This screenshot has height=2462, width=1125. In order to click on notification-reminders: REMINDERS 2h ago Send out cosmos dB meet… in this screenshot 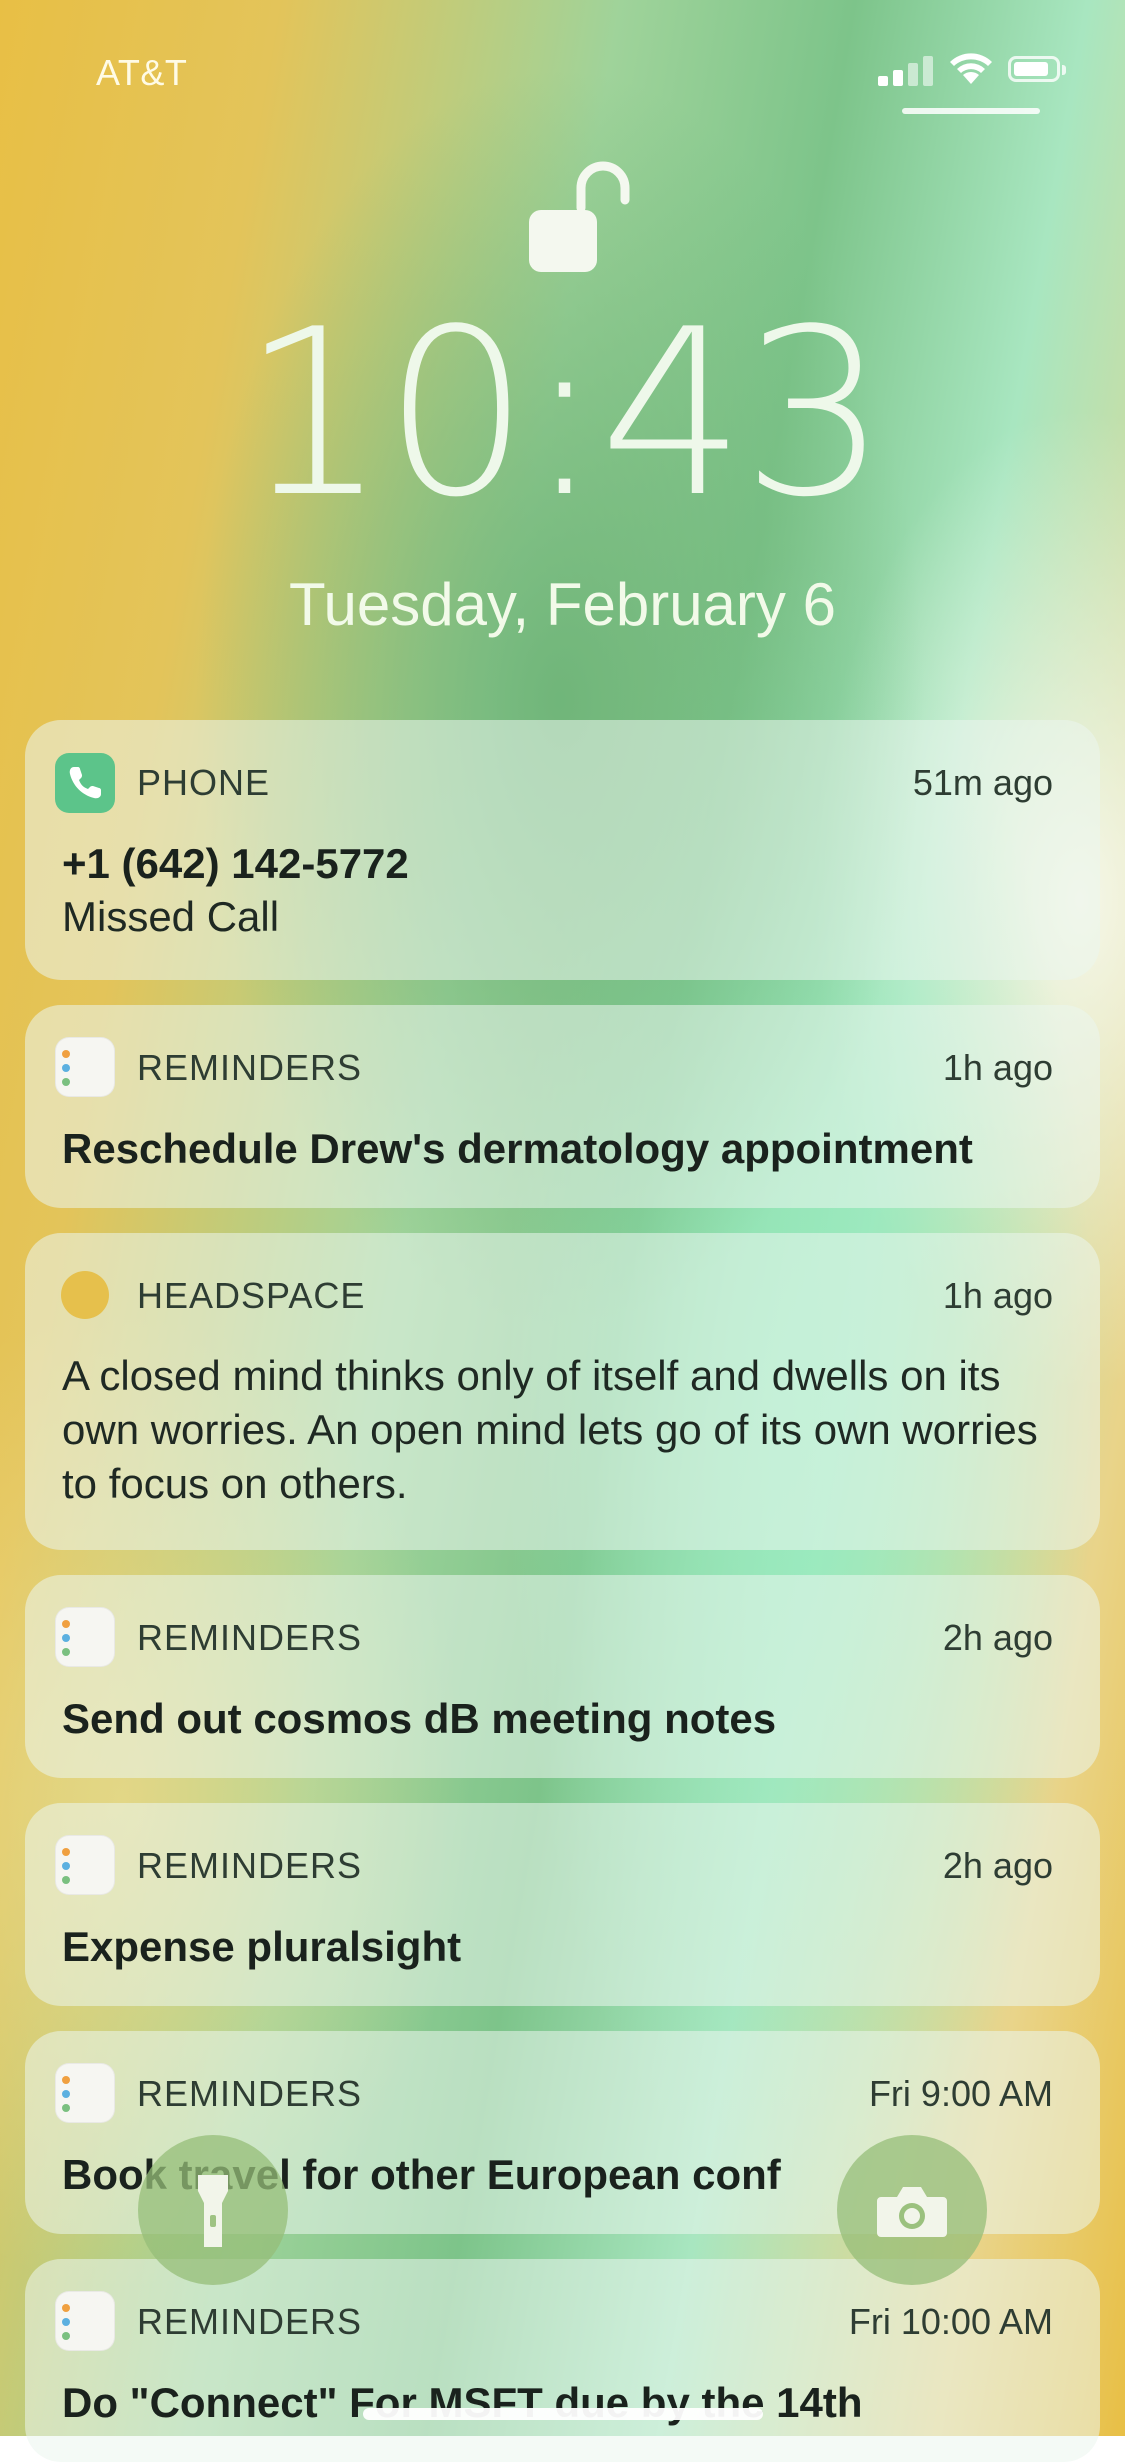, I will do `click(562, 1676)`.